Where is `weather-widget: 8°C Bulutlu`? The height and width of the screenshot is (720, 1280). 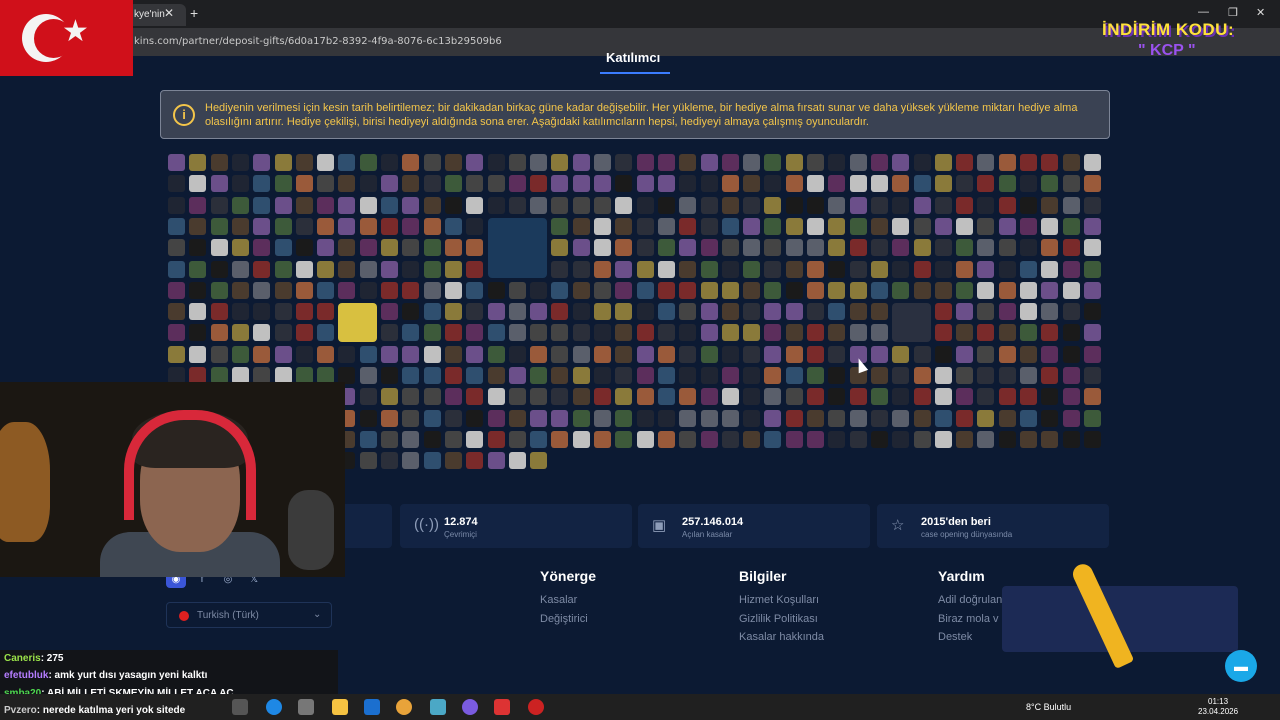 weather-widget: 8°C Bulutlu is located at coordinates (1048, 707).